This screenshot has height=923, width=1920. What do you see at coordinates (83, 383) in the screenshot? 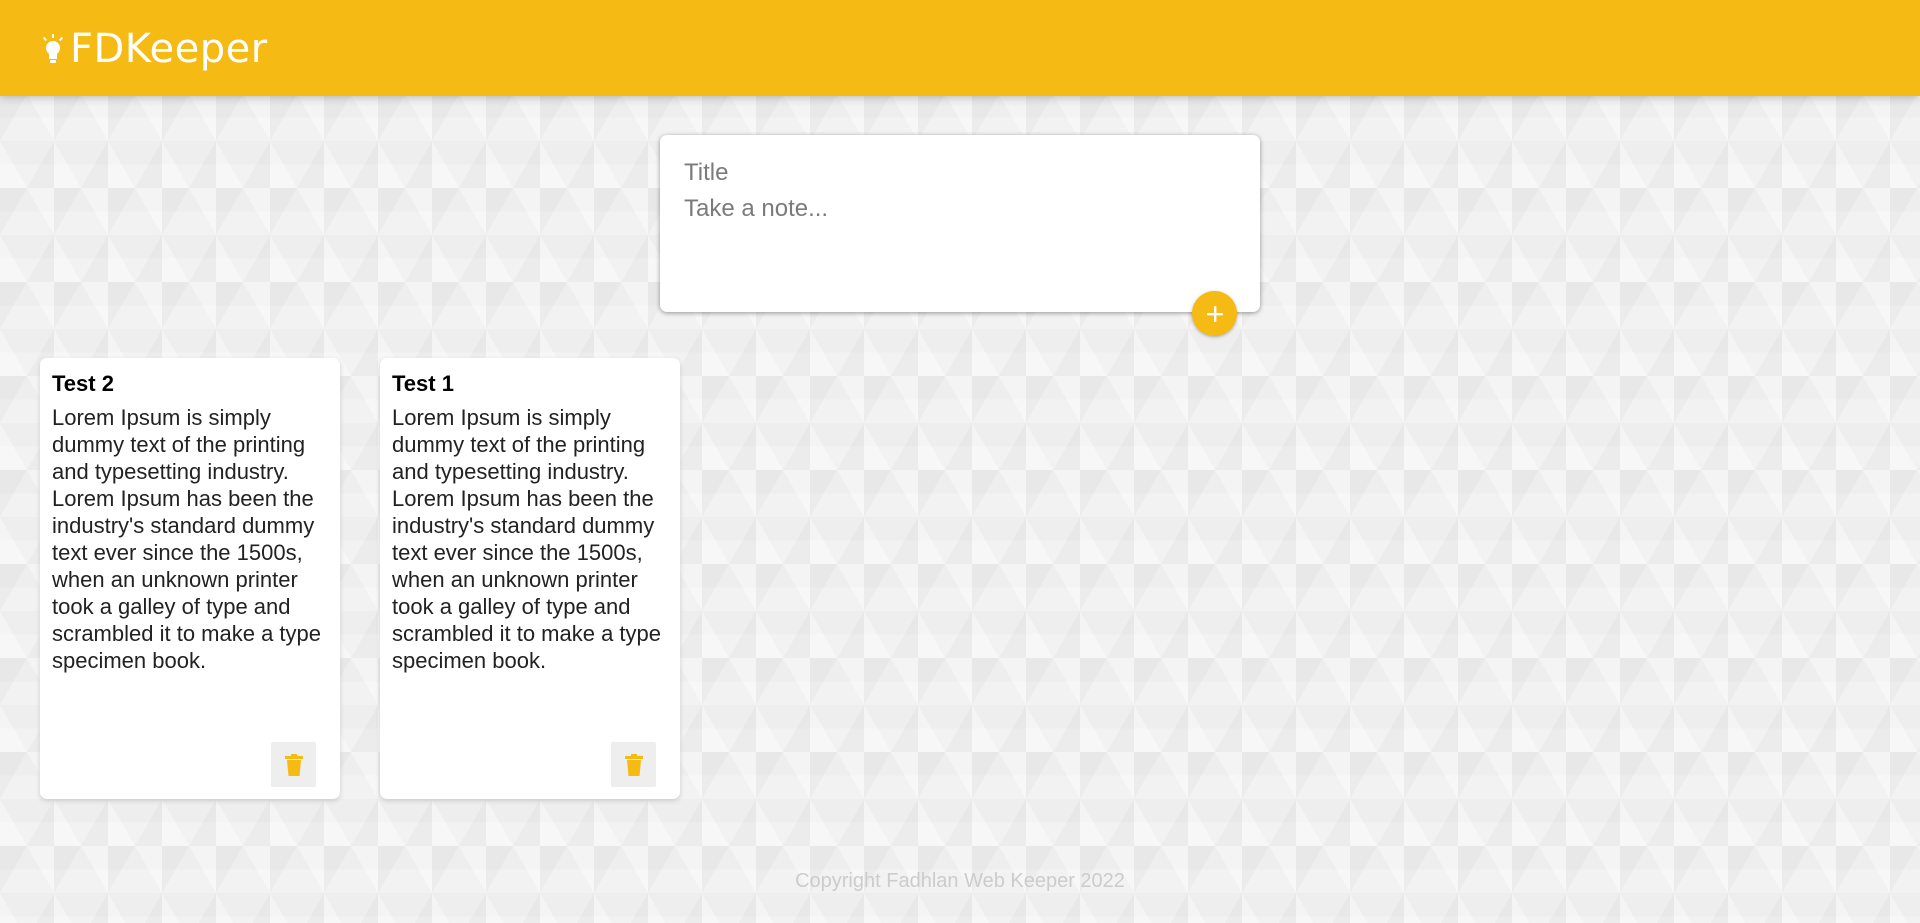
I see `note-title: Test 2` at bounding box center [83, 383].